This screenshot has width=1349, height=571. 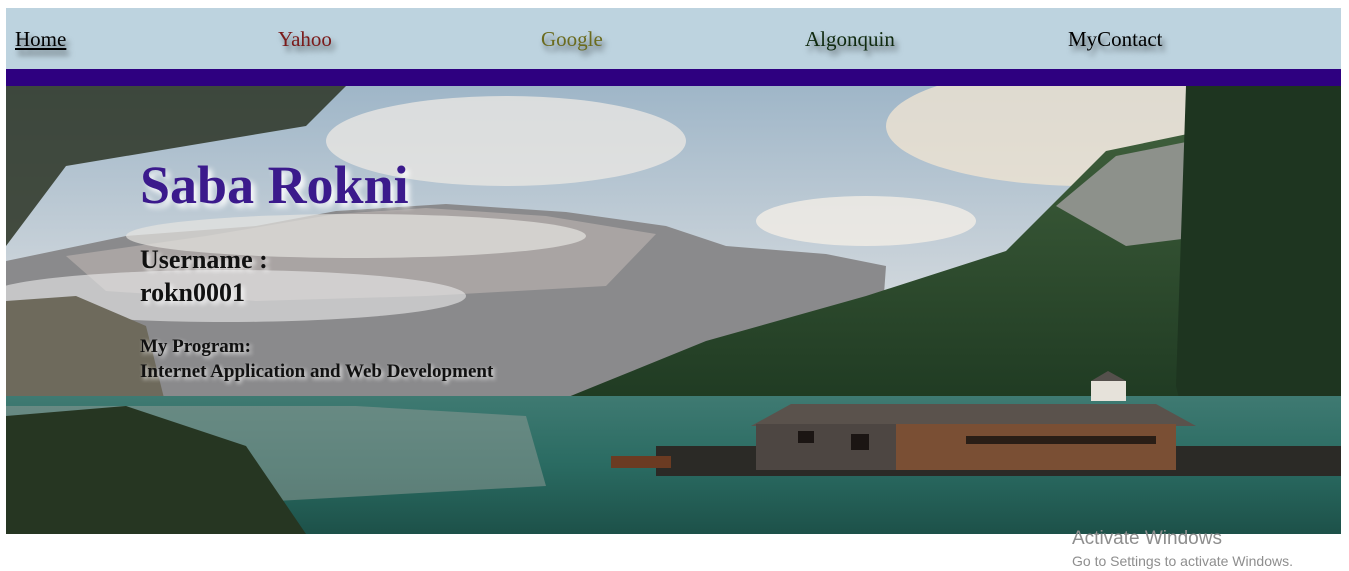 I want to click on nav-link-yahoo: Yahoo, so click(x=305, y=39).